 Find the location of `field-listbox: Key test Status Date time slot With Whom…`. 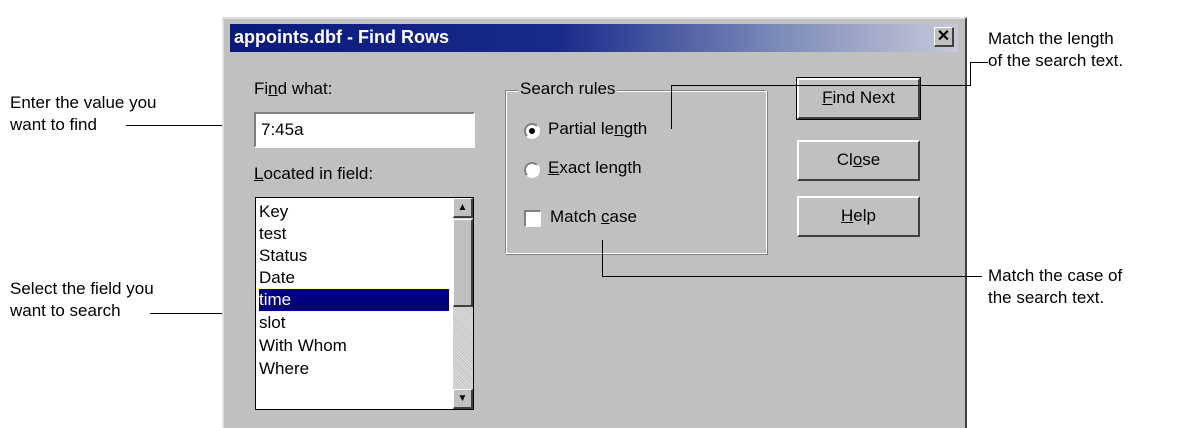

field-listbox: Key test Status Date time slot With Whom… is located at coordinates (364, 303).